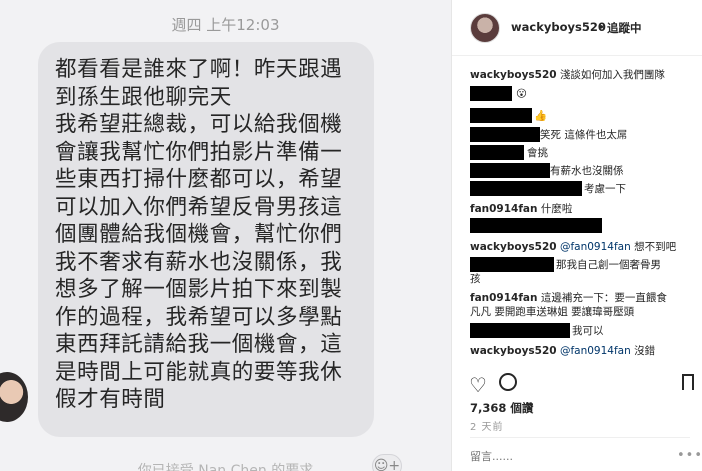 The height and width of the screenshot is (471, 702). I want to click on comment-row: 我可以, so click(588, 331).